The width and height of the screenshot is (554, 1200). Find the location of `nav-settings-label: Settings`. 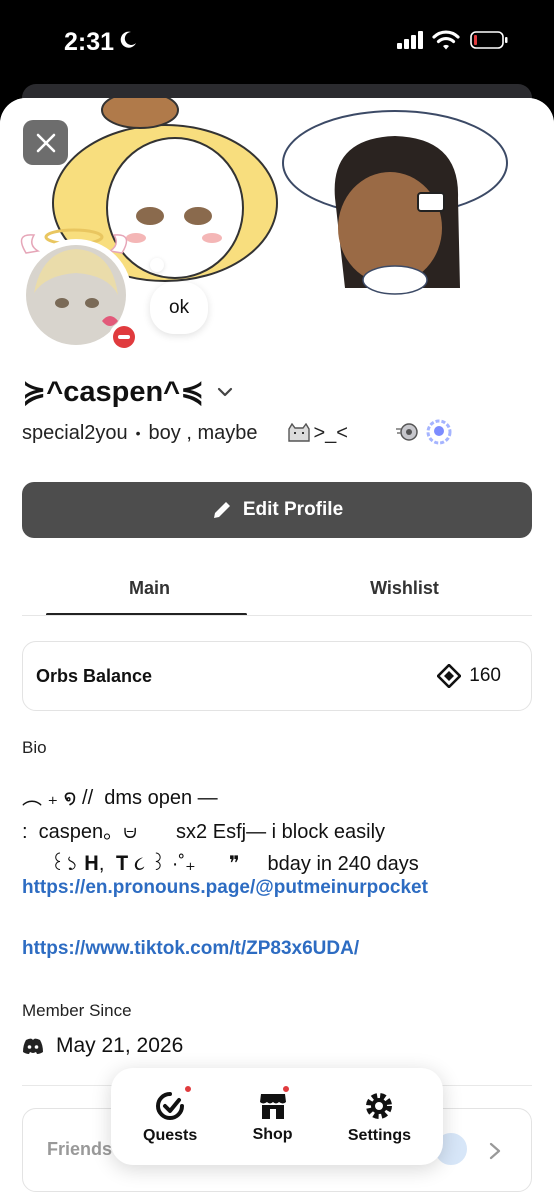

nav-settings-label: Settings is located at coordinates (379, 1135).